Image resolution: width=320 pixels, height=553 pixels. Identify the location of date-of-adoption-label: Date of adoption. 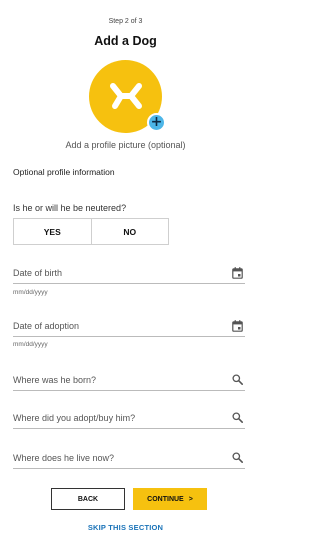
(46, 326).